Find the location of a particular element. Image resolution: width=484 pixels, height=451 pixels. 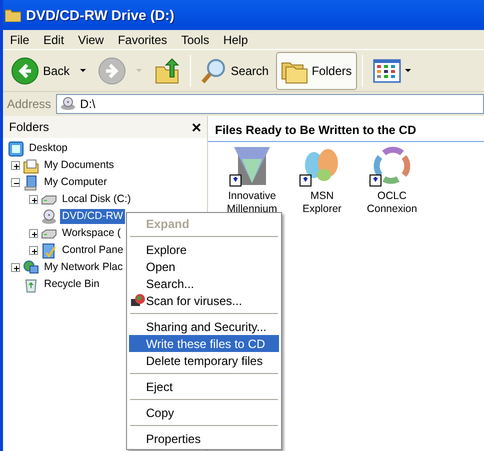

menu-item: Help is located at coordinates (235, 39).